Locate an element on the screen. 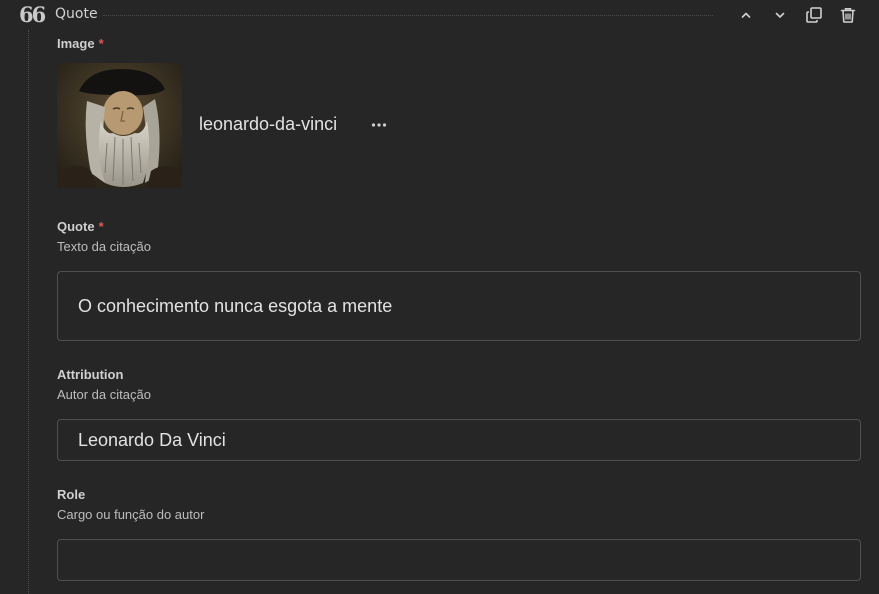 The height and width of the screenshot is (594, 879). trash-icon is located at coordinates (848, 15).